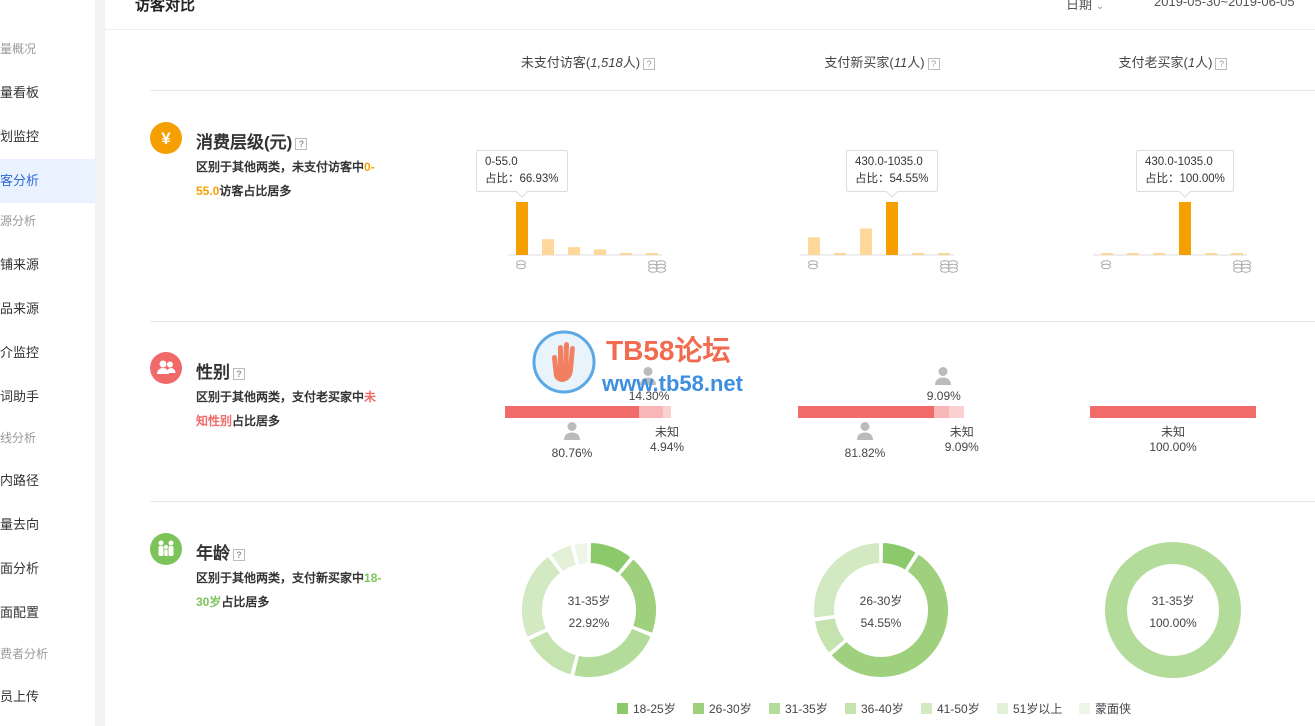 The width and height of the screenshot is (1315, 726). What do you see at coordinates (166, 368) in the screenshot?
I see `users-icon` at bounding box center [166, 368].